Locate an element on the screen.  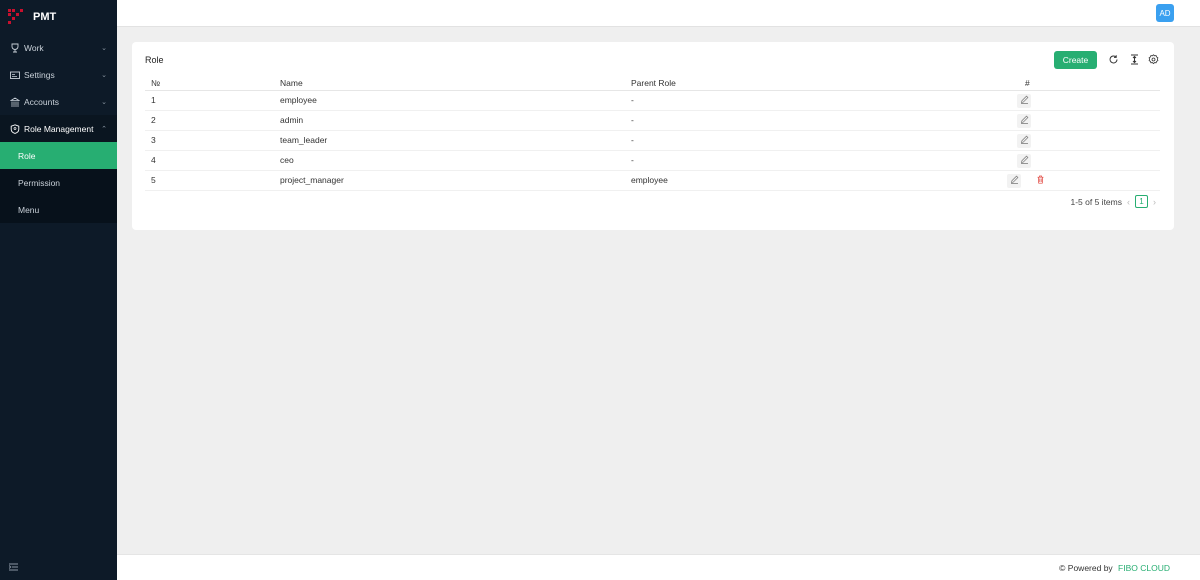
table-row: 2 admin - is located at coordinates (652, 120).